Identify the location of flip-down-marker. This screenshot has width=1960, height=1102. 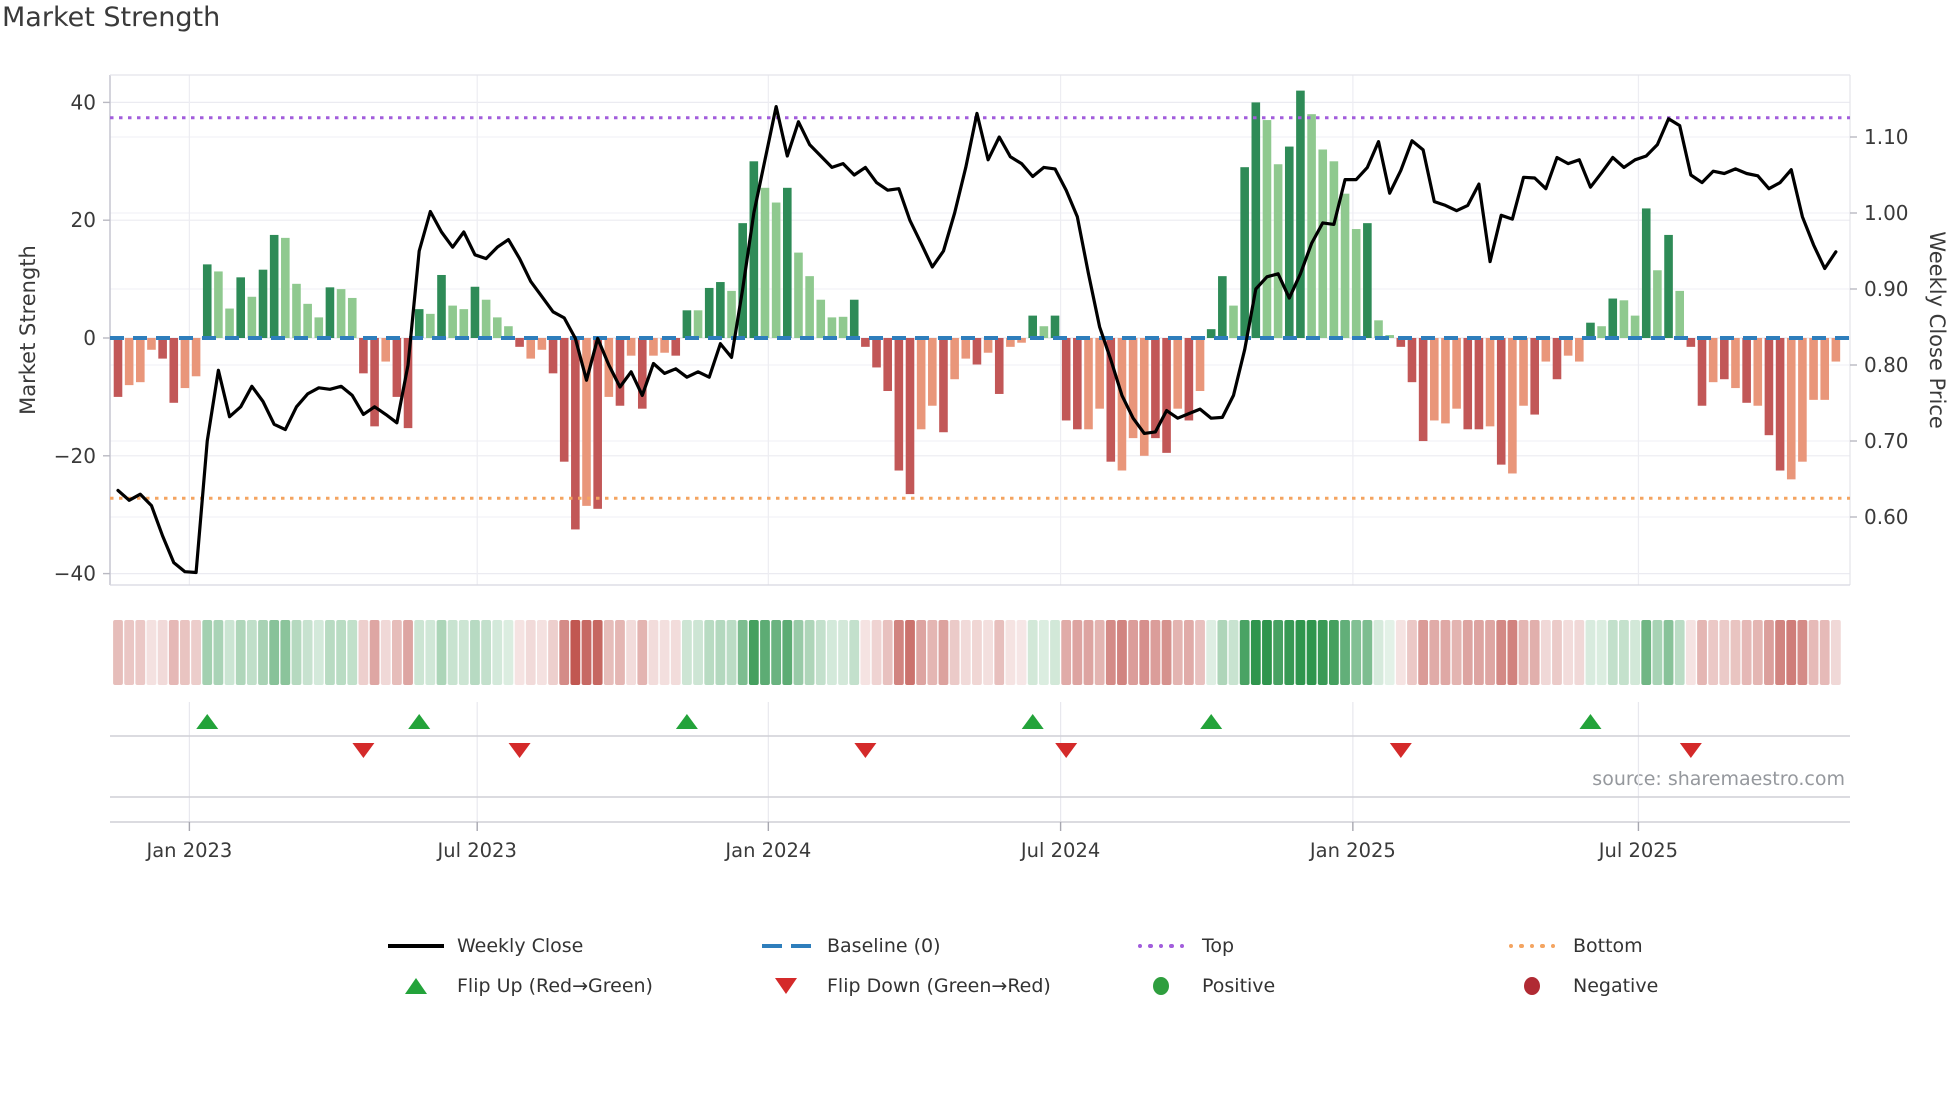
(1066, 750).